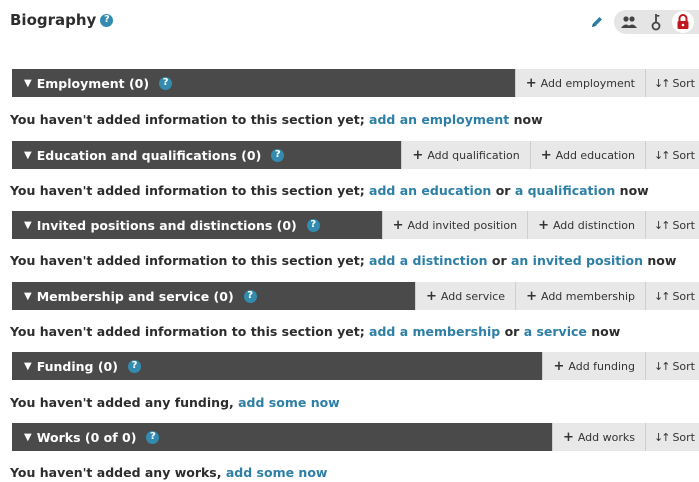 Image resolution: width=699 pixels, height=482 pixels. I want to click on add-employment-button: + Add employment, so click(579, 83).